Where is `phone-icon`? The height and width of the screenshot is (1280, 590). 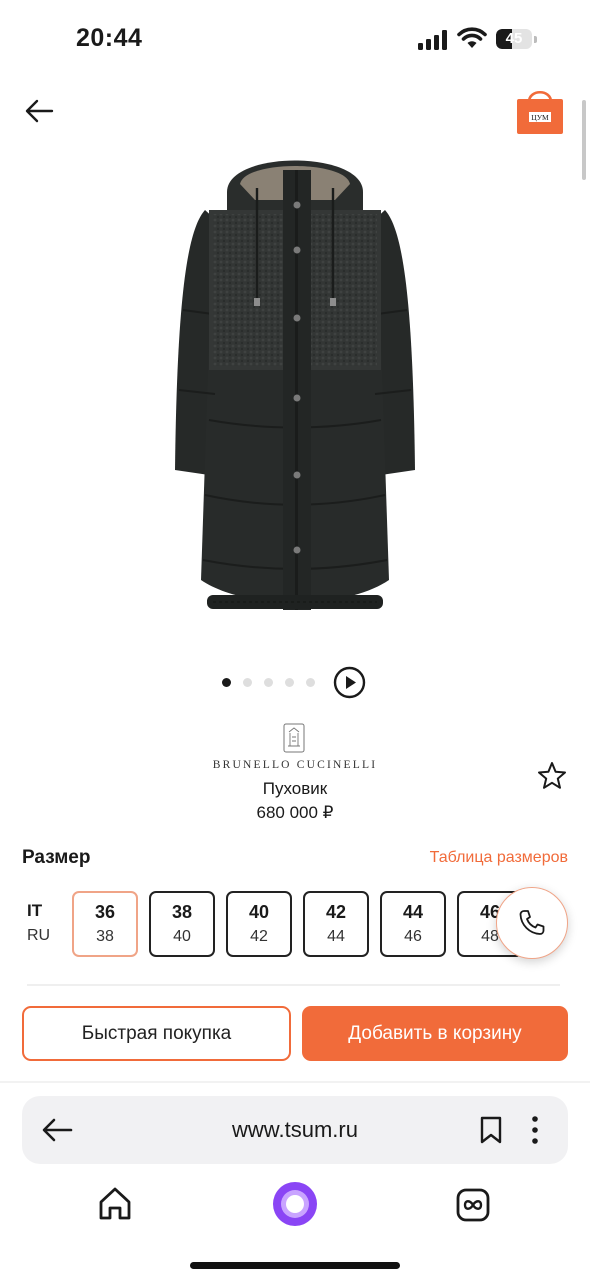
phone-icon is located at coordinates (532, 922).